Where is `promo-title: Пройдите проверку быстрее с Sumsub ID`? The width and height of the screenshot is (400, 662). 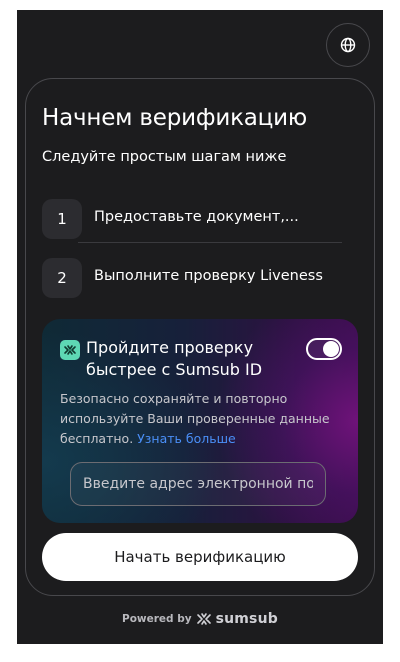 promo-title: Пройдите проверку быстрее с Sumsub ID is located at coordinates (174, 358).